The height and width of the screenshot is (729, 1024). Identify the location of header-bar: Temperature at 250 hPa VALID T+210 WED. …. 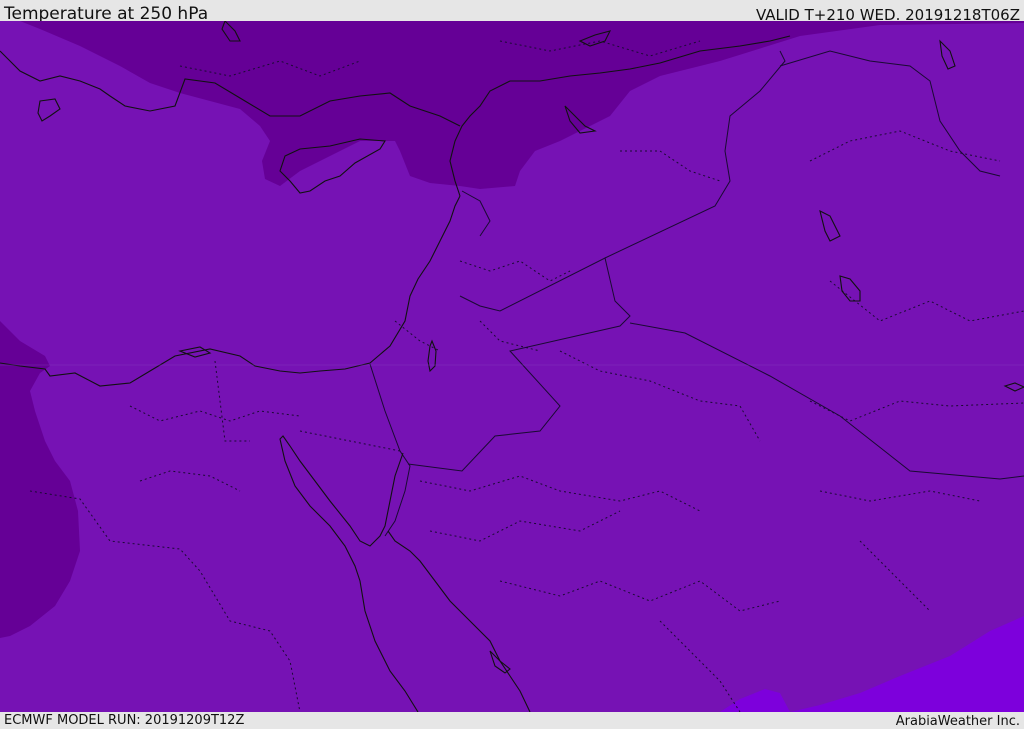
(512, 12).